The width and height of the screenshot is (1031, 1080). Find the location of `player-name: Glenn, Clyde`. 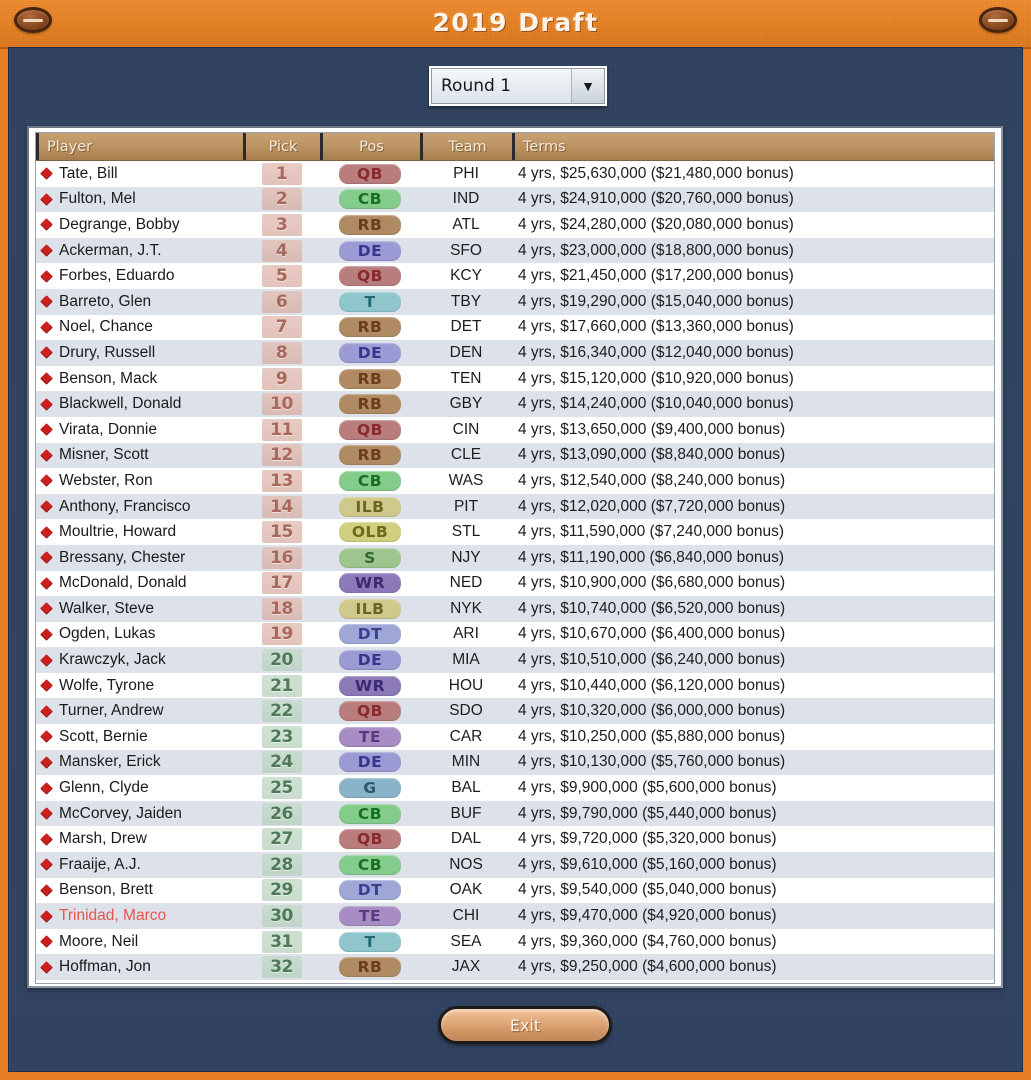

player-name: Glenn, Clyde is located at coordinates (104, 788).